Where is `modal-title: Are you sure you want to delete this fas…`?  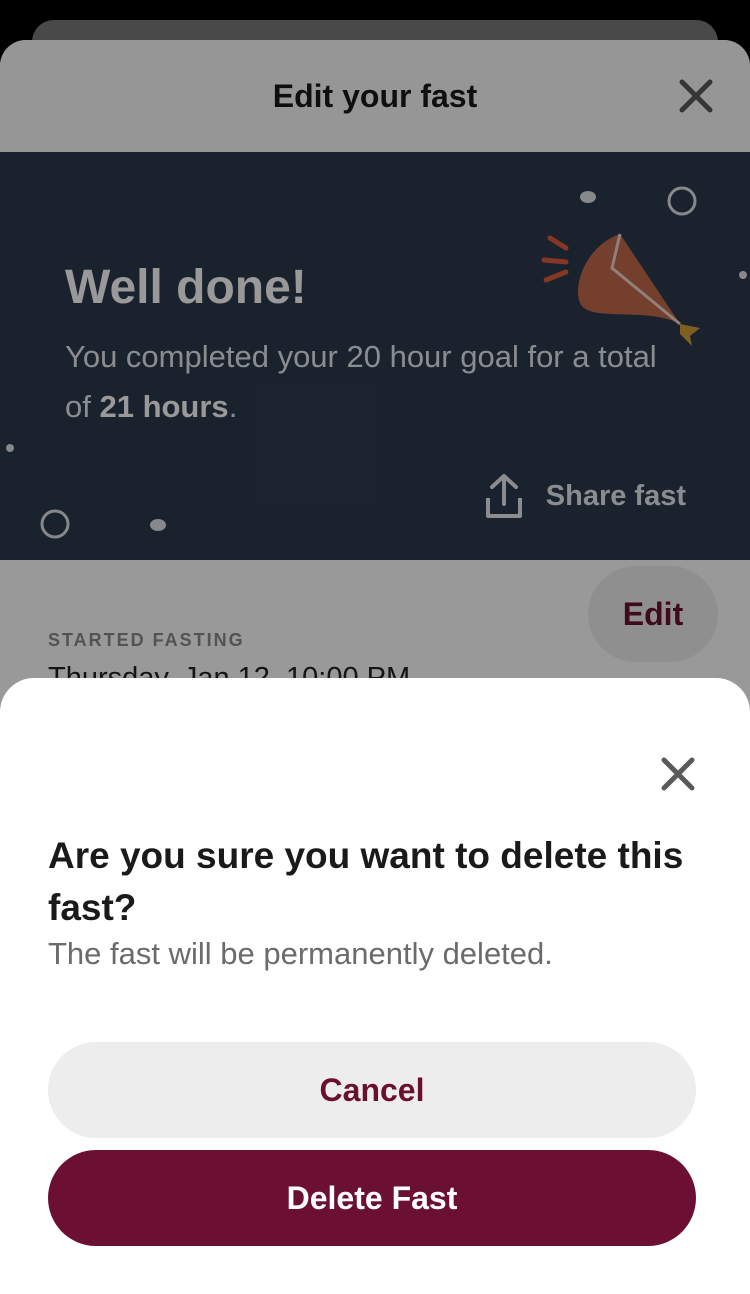
modal-title: Are you sure you want to delete this fas… is located at coordinates (366, 881).